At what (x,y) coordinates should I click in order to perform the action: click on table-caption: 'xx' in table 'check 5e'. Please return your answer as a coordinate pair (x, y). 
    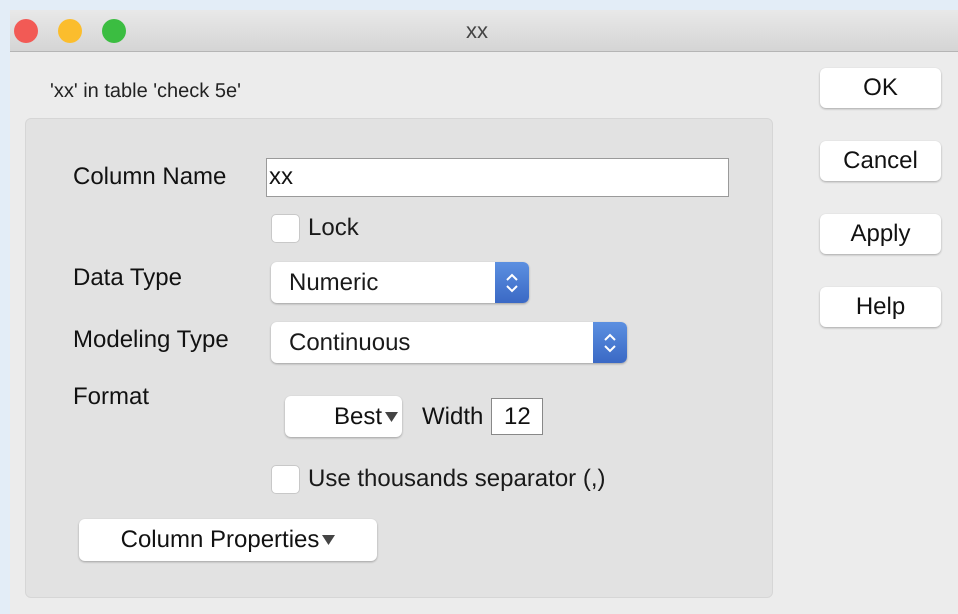
    Looking at the image, I should click on (145, 91).